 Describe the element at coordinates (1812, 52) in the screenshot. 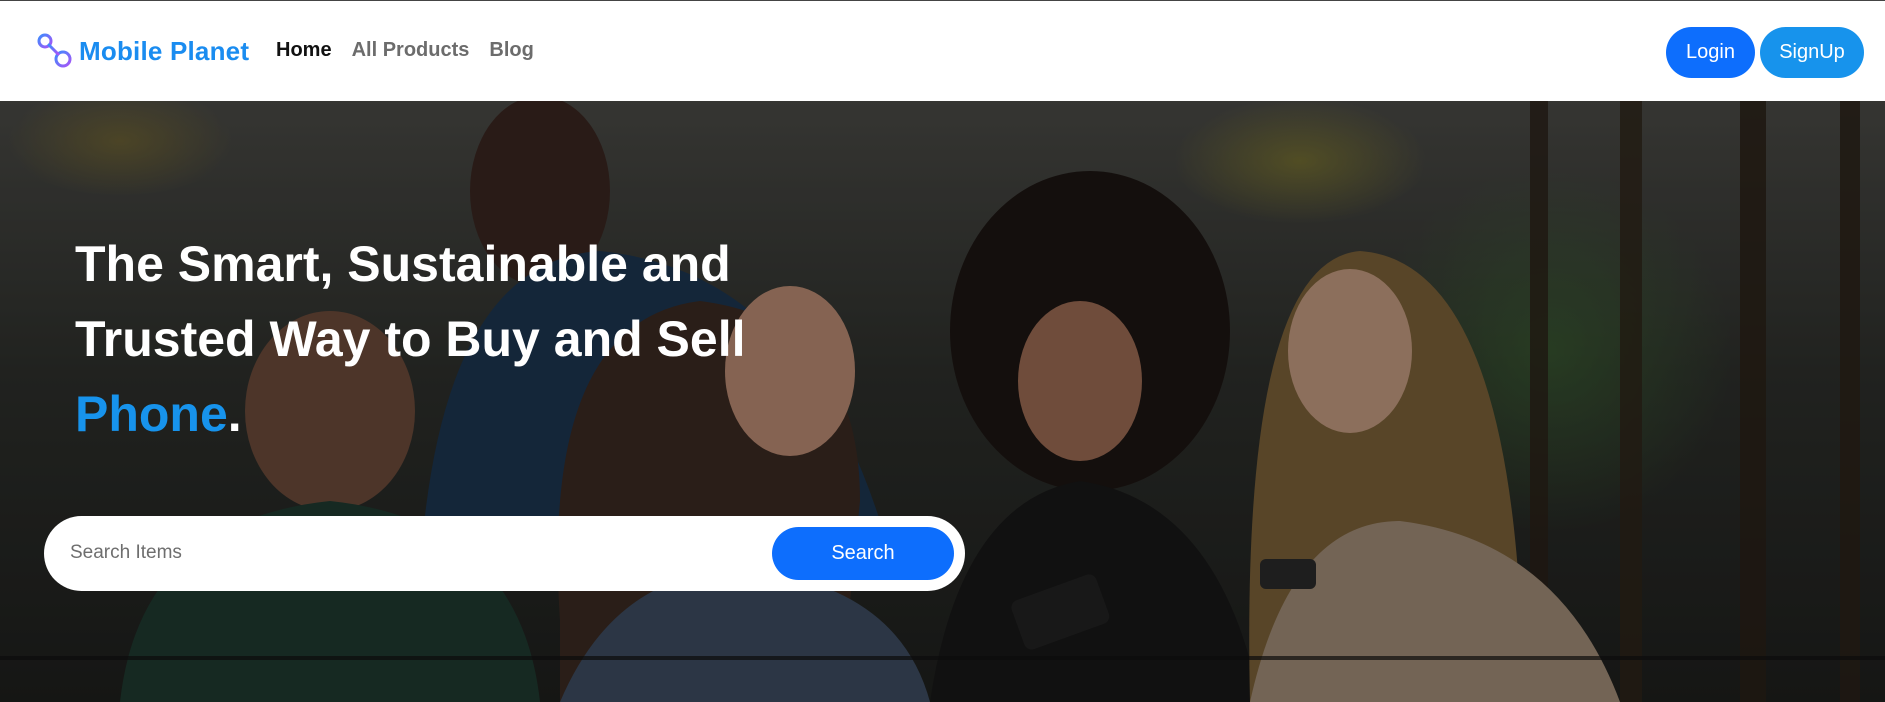

I see `signup-button: SignUp` at that location.